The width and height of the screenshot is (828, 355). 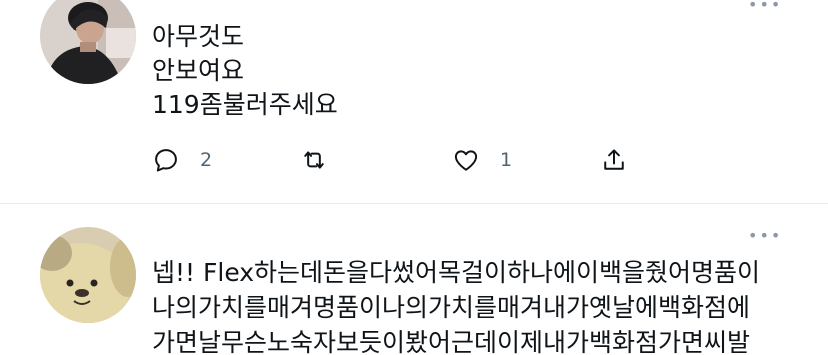 I want to click on tweet-text-line: 넵!! Flex하는데돈을다썼어목걸이하나에이백을줬어명품이, so click(x=456, y=272).